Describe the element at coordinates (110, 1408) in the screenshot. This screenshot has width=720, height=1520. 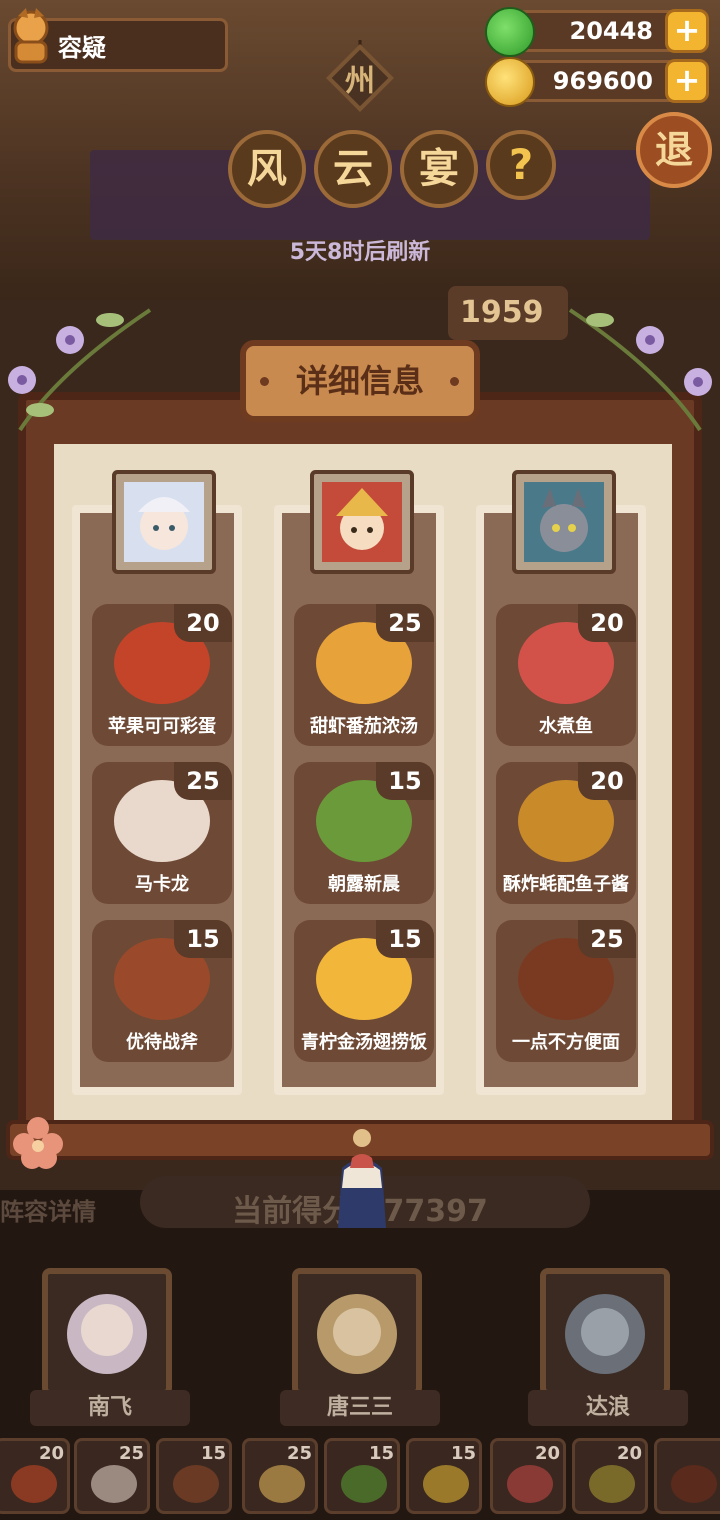
I see `character-name: 南飞` at that location.